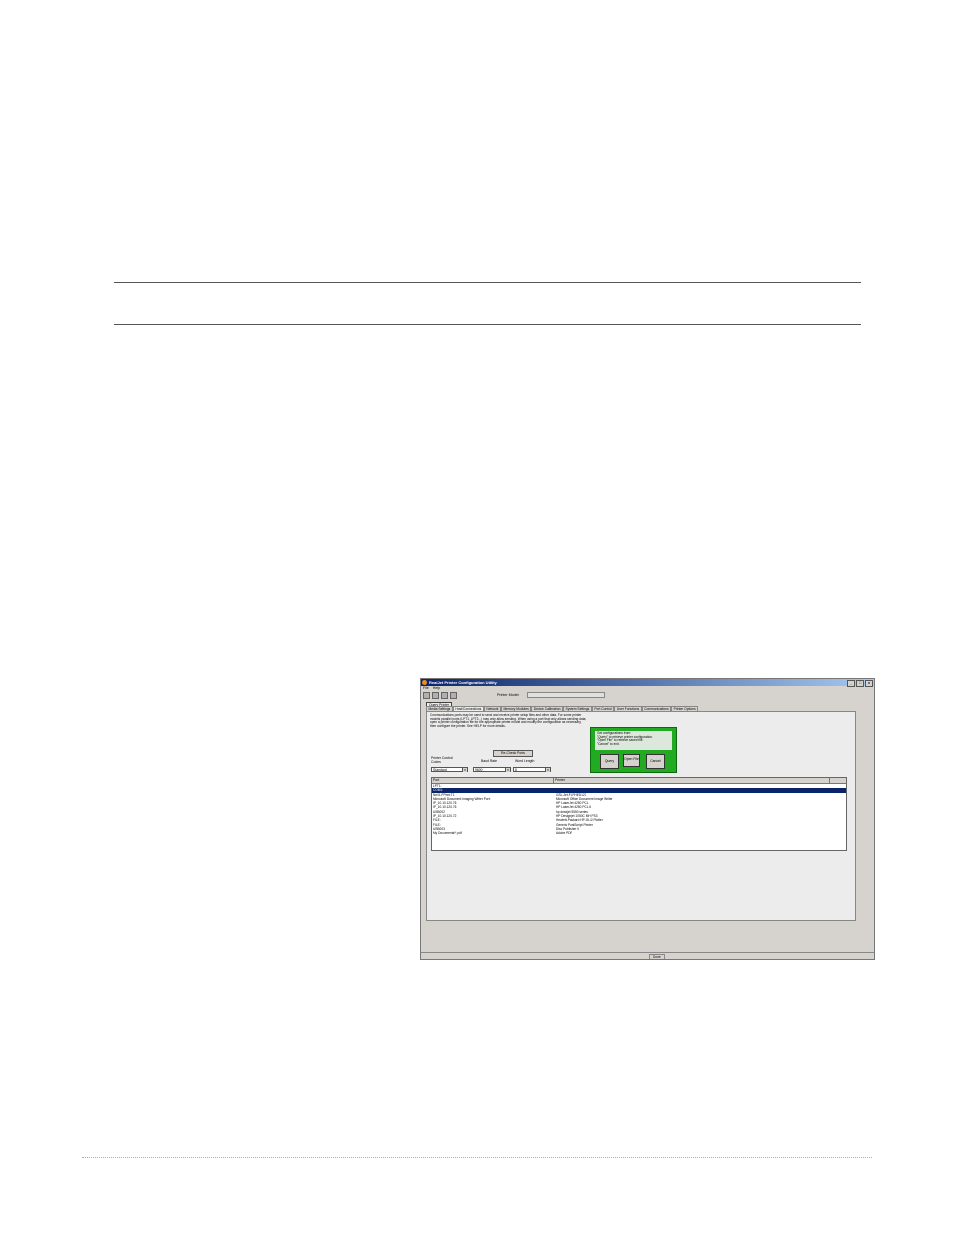 The height and width of the screenshot is (1235, 954). What do you see at coordinates (525, 761) in the screenshot?
I see `word-length-label: Word Length` at bounding box center [525, 761].